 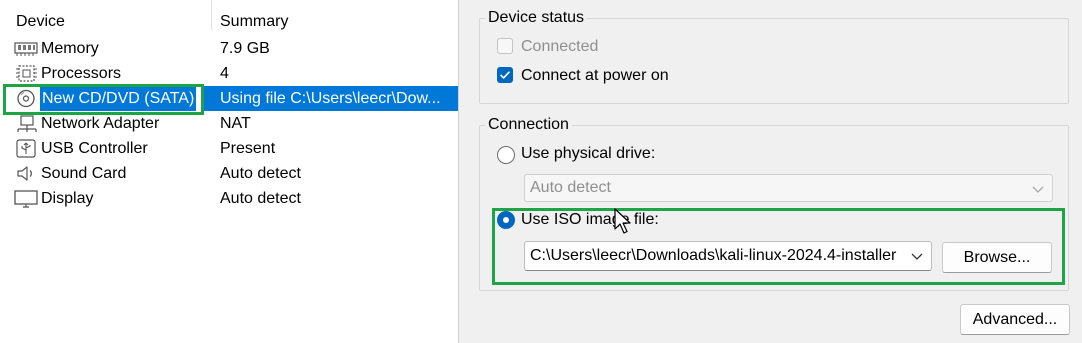 I want to click on device-row-memory: Memory 7.9 GB, so click(x=229, y=48).